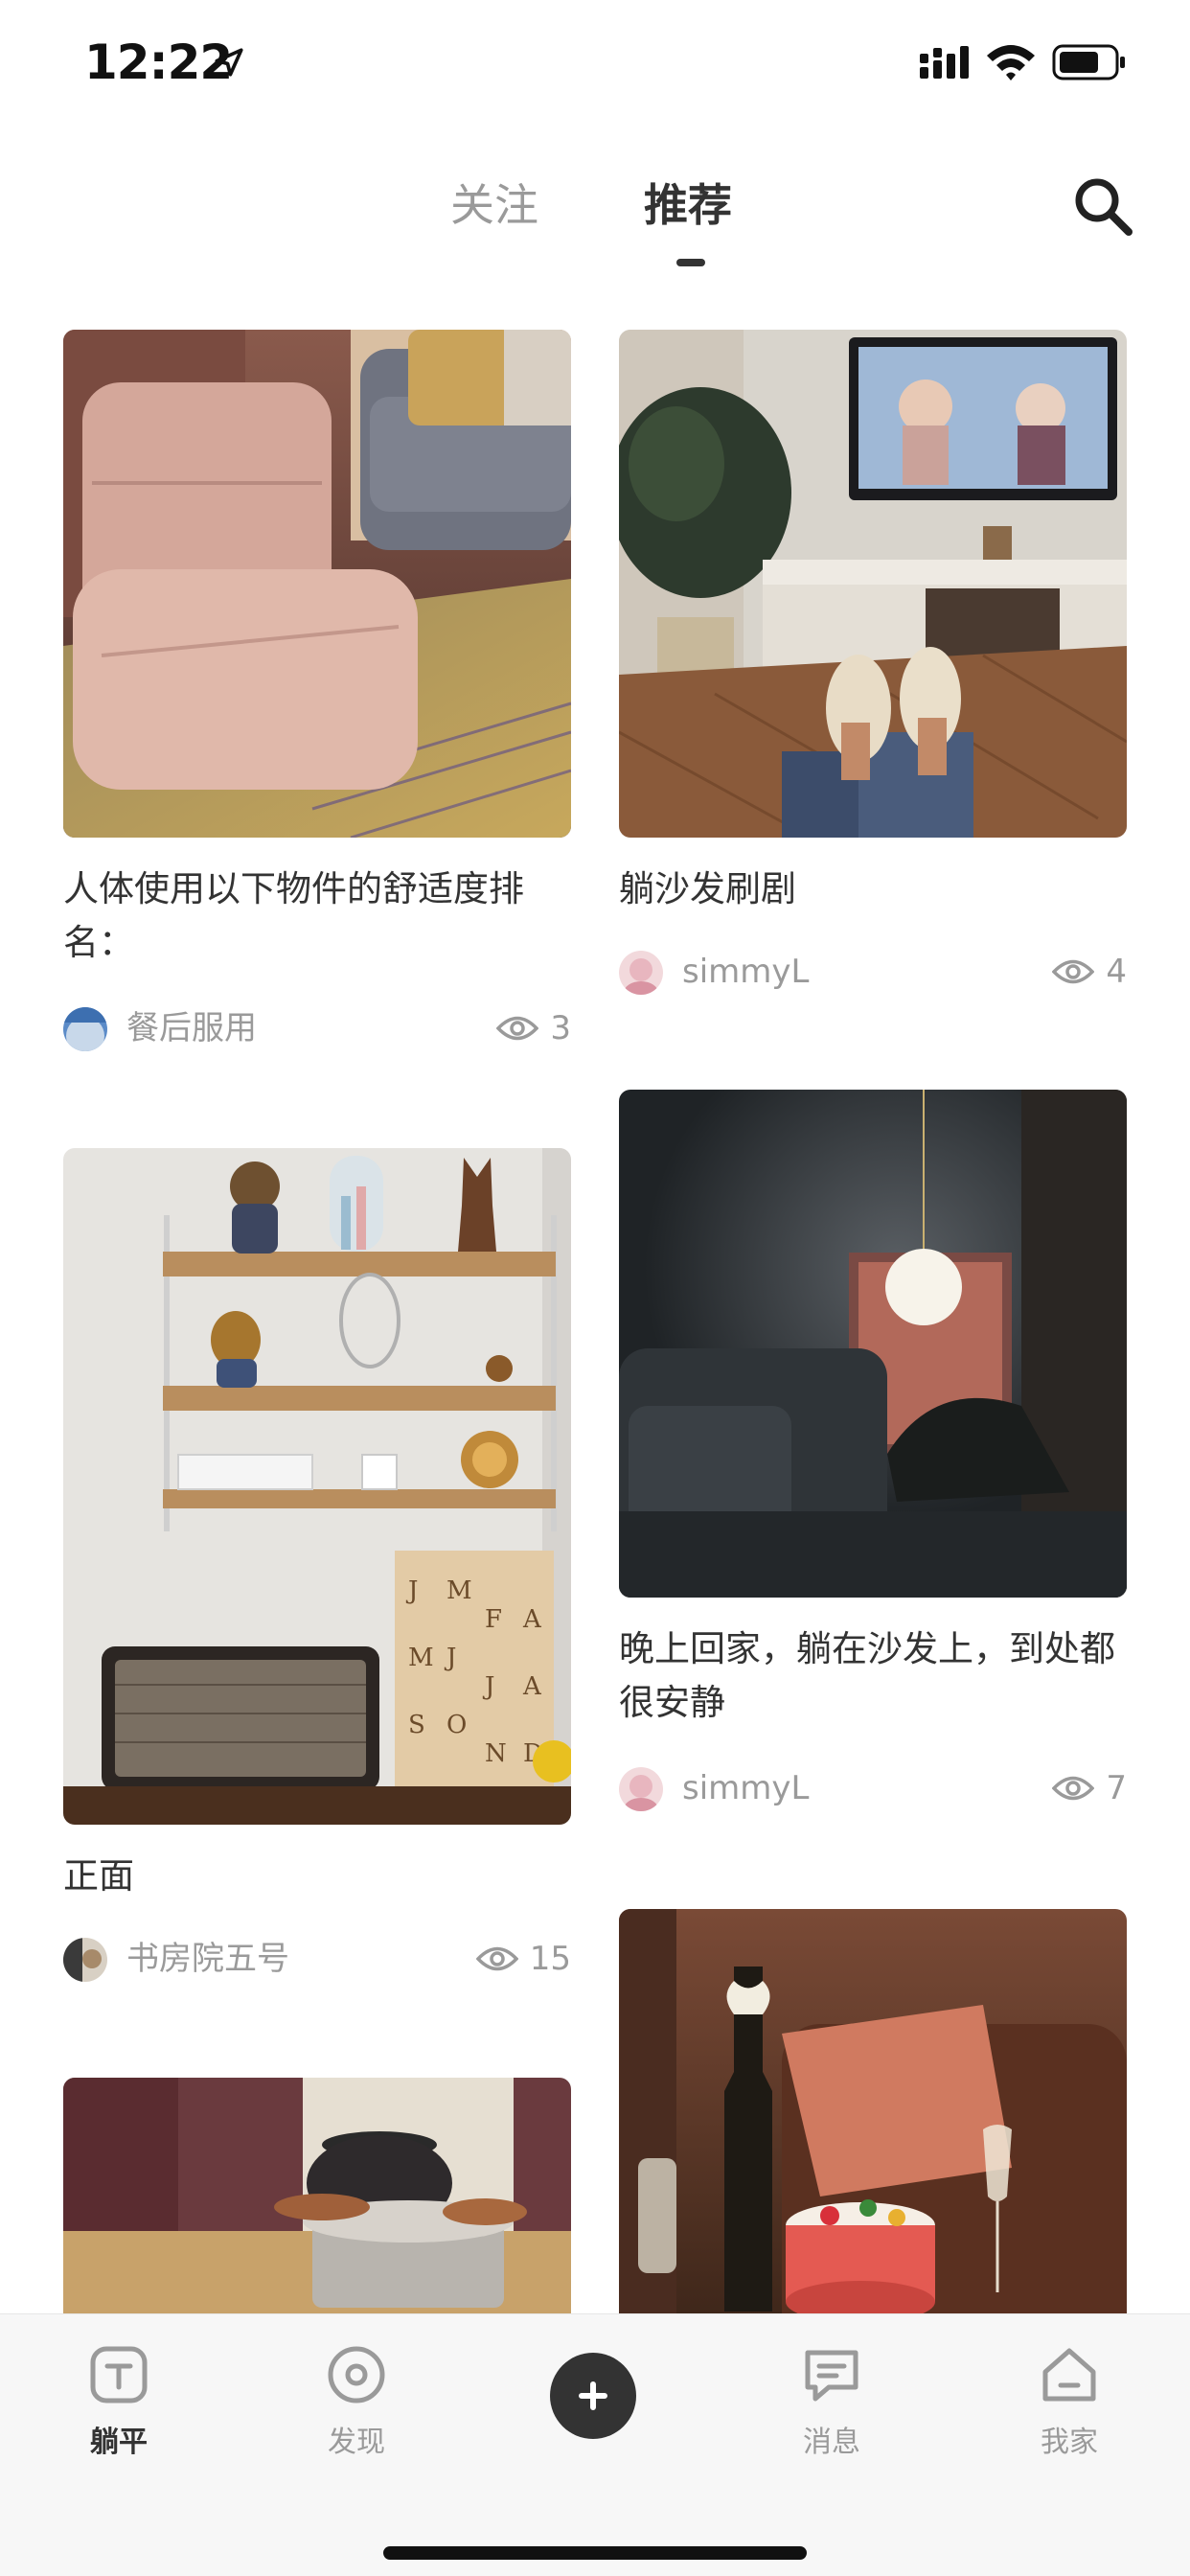 The image size is (1190, 2576). I want to click on svg-text: N, so click(496, 1753).